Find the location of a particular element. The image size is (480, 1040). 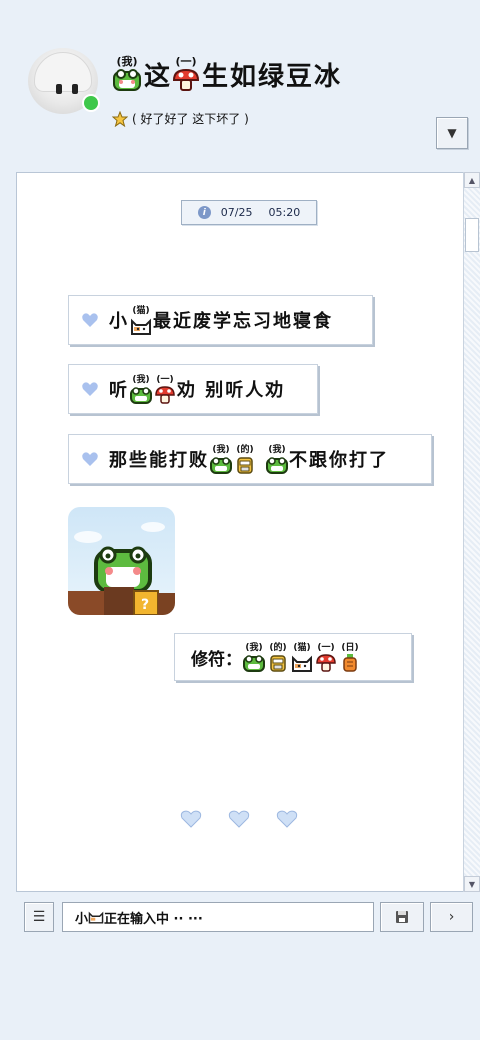

title-text: 这 is located at coordinates (158, 77).